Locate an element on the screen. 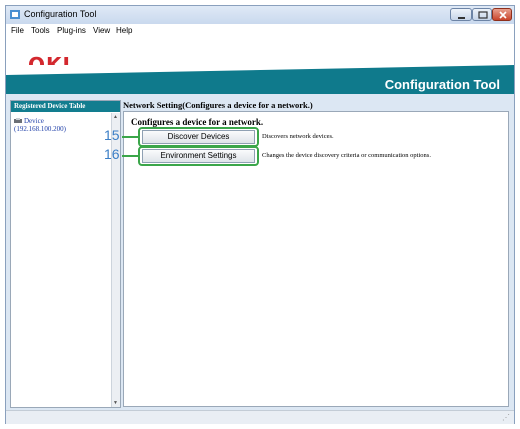 The width and height of the screenshot is (520, 429). menu-view: View is located at coordinates (101, 30).